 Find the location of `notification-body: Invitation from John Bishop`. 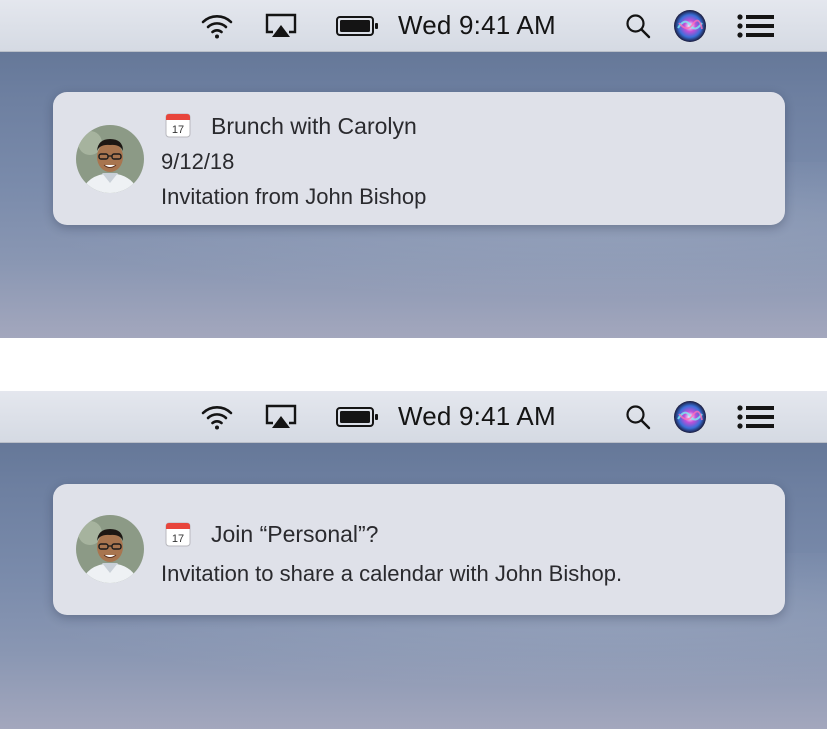

notification-body: Invitation from John Bishop is located at coordinates (294, 196).